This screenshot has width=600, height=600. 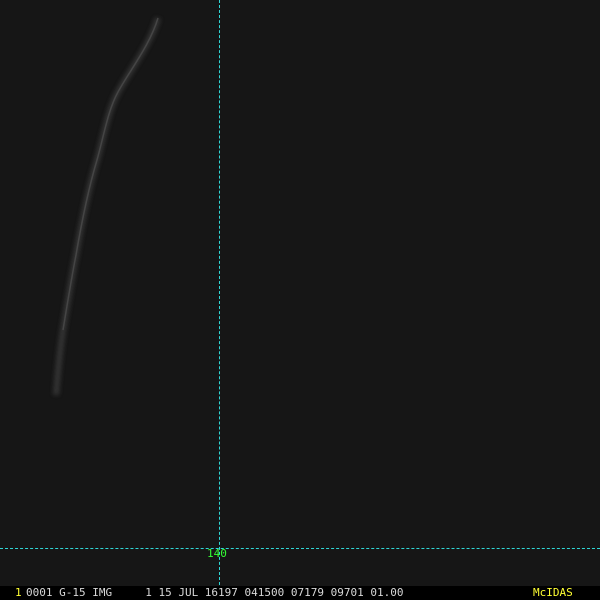 I want to click on satellite-imagery, so click(x=107, y=206).